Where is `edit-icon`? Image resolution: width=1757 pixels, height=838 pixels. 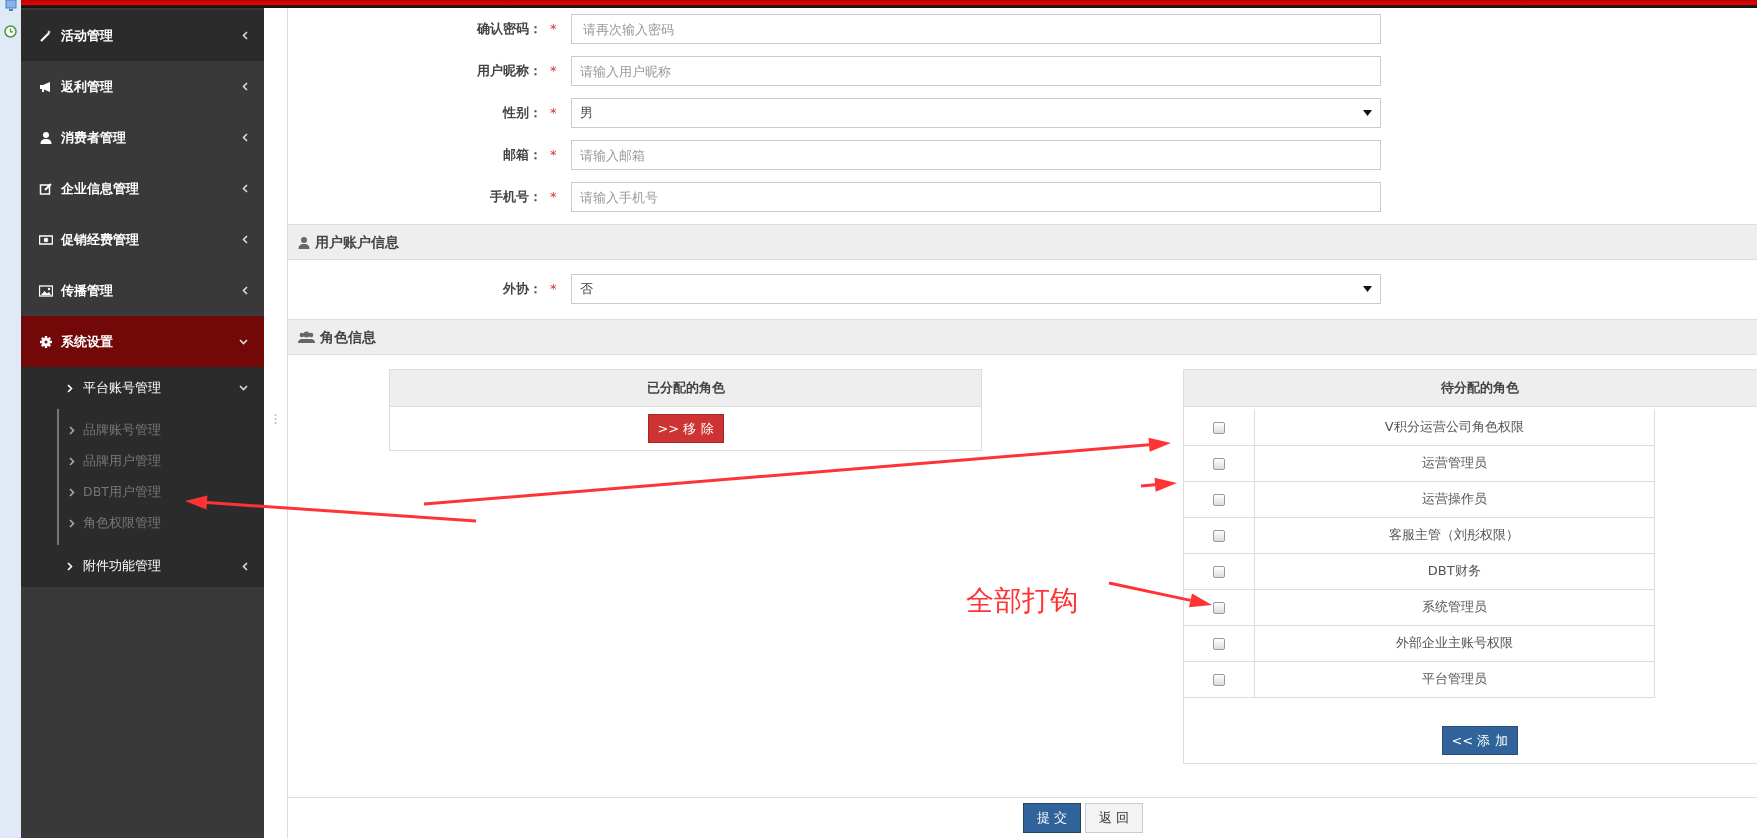 edit-icon is located at coordinates (46, 188).